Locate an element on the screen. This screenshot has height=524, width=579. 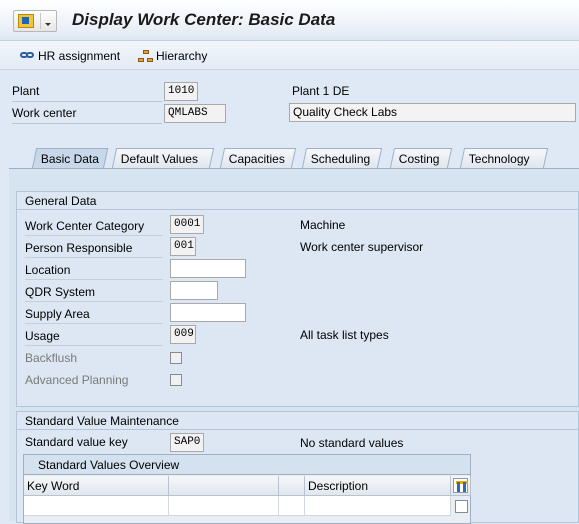
location-field is located at coordinates (208, 268).